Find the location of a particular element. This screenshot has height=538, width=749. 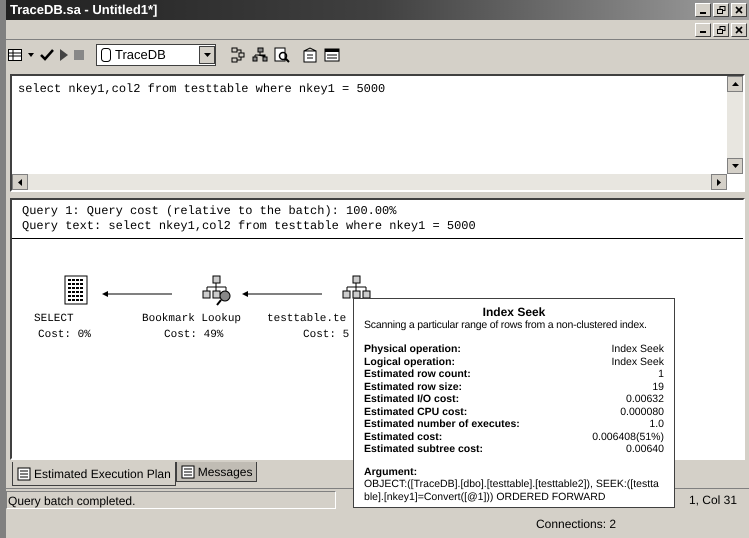

property-value: 1 is located at coordinates (661, 374).